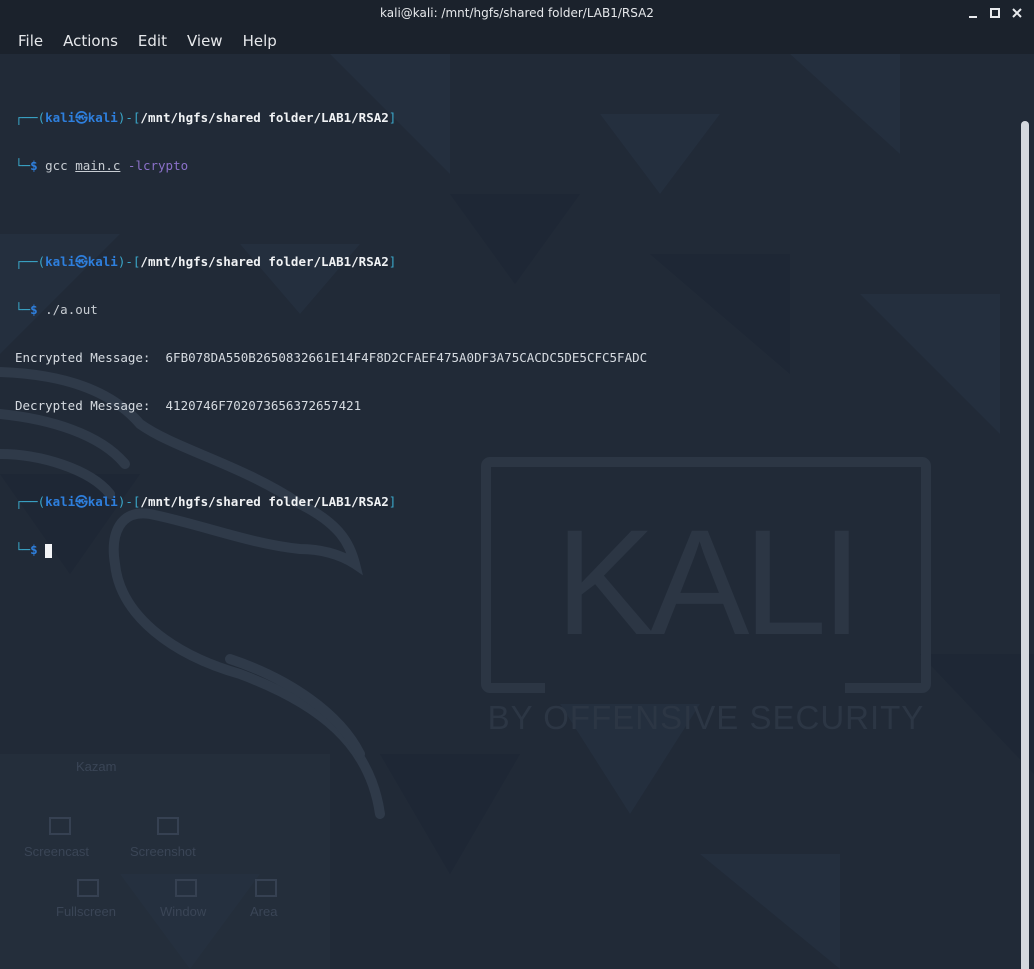 Image resolution: width=1034 pixels, height=969 pixels. Describe the element at coordinates (86, 911) in the screenshot. I see `ghost-label-fullscreen: Fullscreen` at that location.